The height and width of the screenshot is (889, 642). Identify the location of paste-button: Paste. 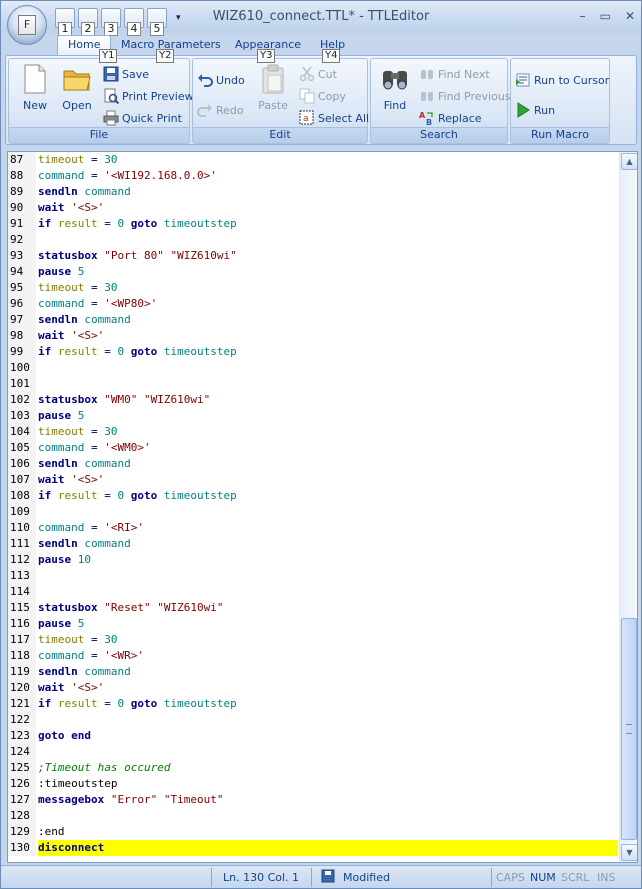
(273, 87).